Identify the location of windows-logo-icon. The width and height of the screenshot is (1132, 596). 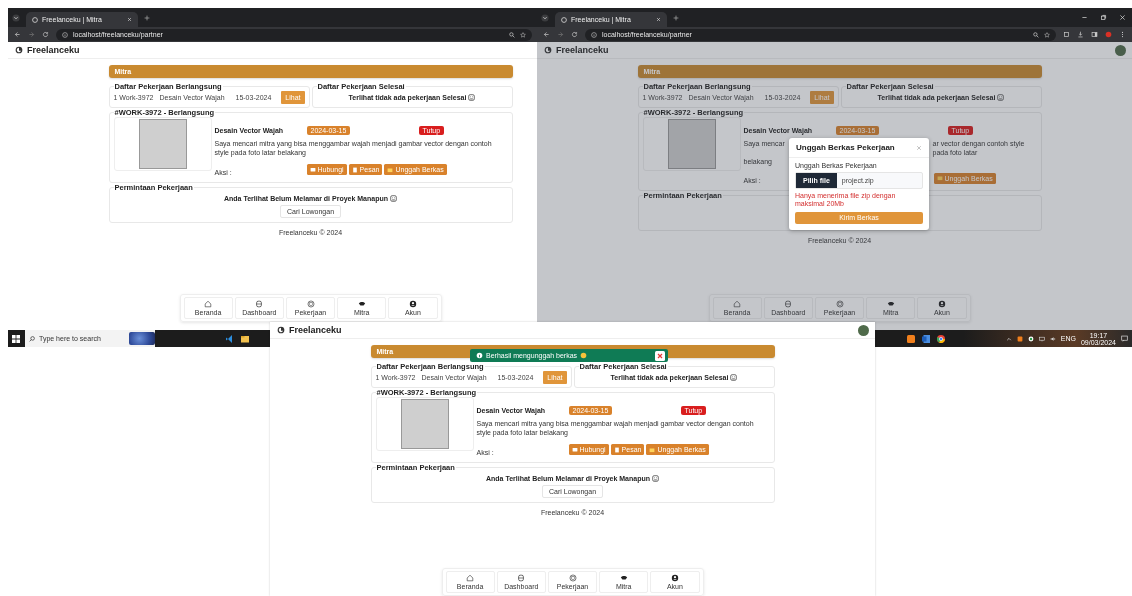
(16, 338).